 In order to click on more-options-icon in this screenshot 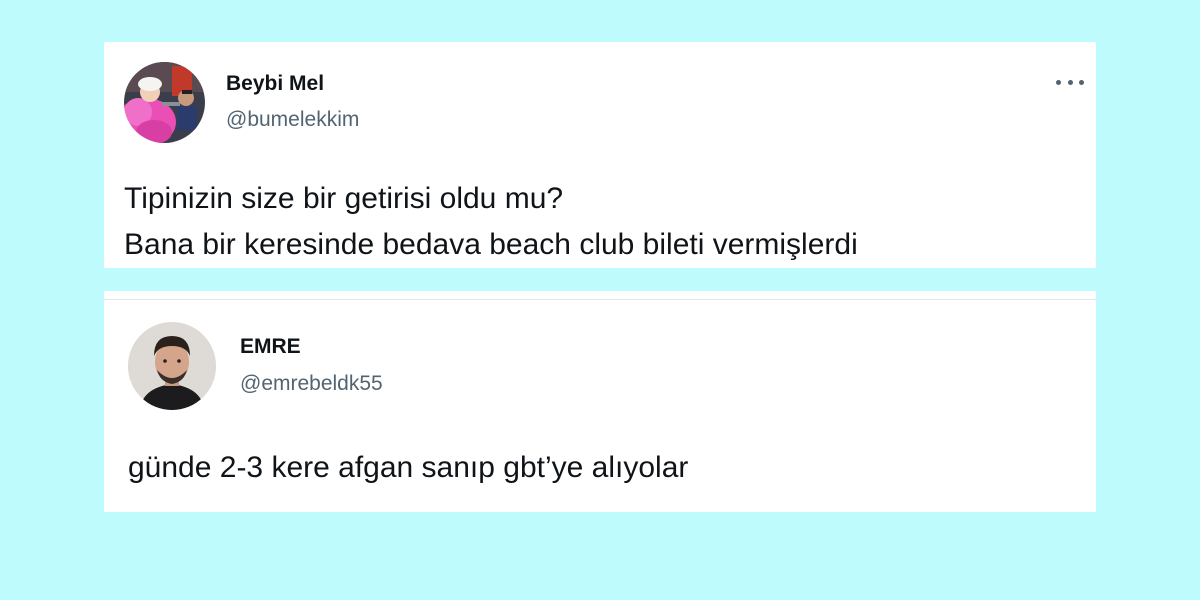, I will do `click(1070, 82)`.